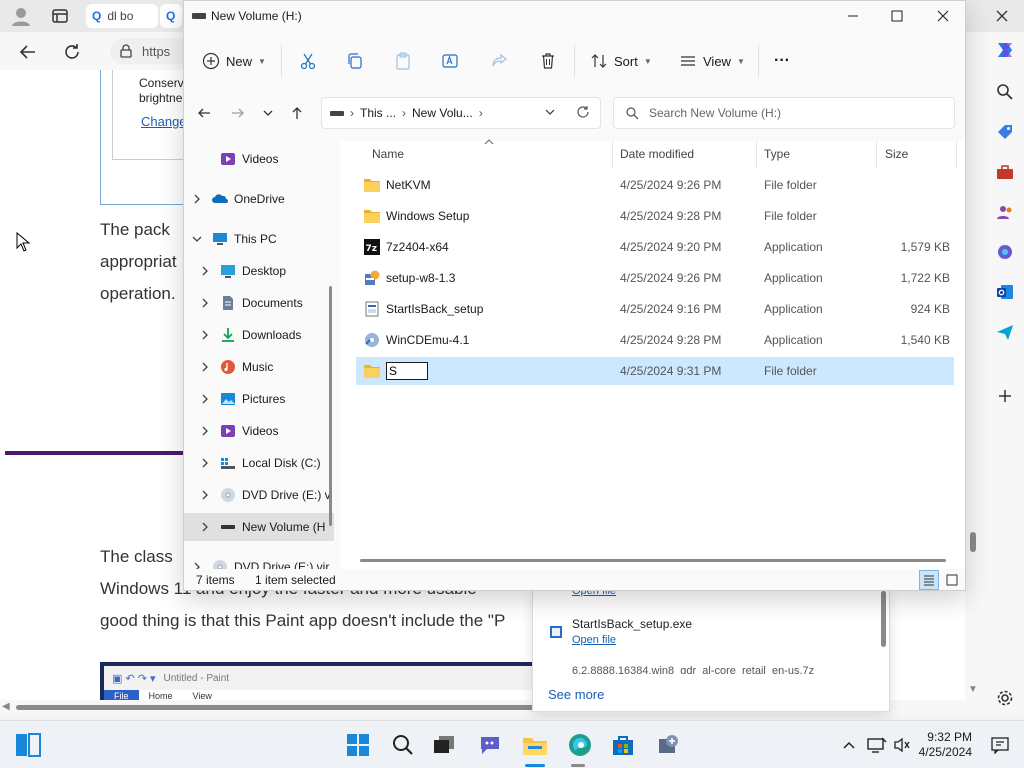 The height and width of the screenshot is (768, 1024). I want to click on maximize-button, so click(897, 16).